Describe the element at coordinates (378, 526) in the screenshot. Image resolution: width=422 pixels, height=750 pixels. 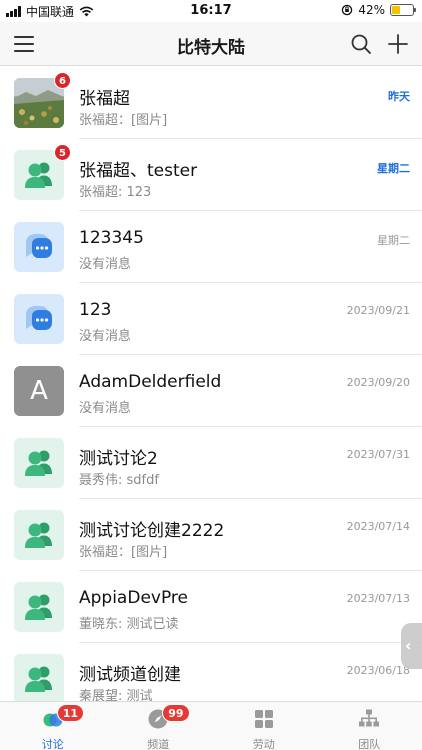
I see `conversation-time: 2023/07/14` at that location.